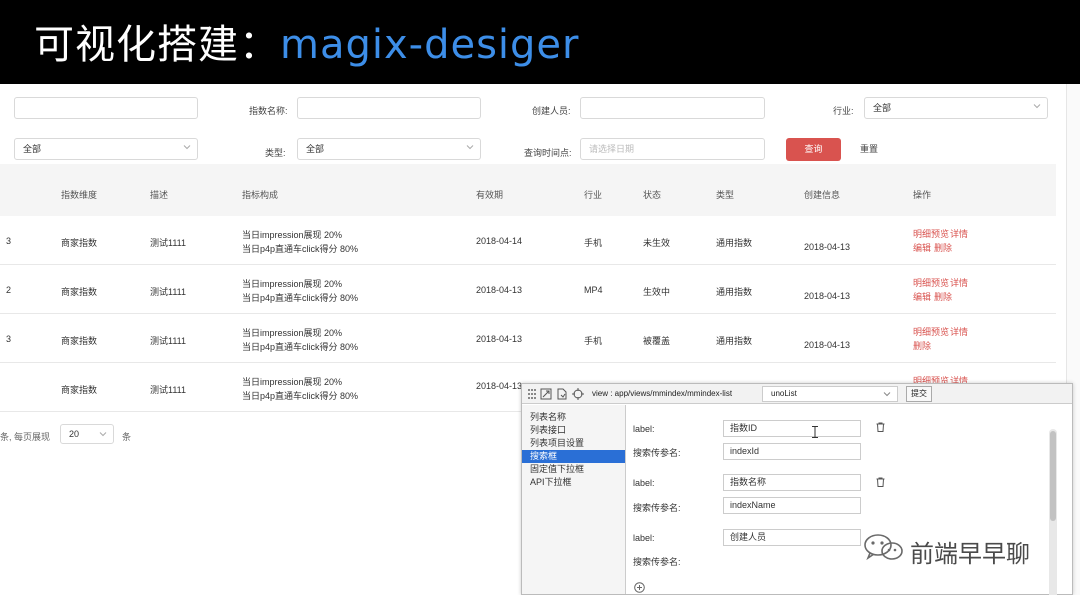 Image resolution: width=1080 pixels, height=595 pixels. Describe the element at coordinates (822, 195) in the screenshot. I see `col-header-created: 创建信息` at that location.